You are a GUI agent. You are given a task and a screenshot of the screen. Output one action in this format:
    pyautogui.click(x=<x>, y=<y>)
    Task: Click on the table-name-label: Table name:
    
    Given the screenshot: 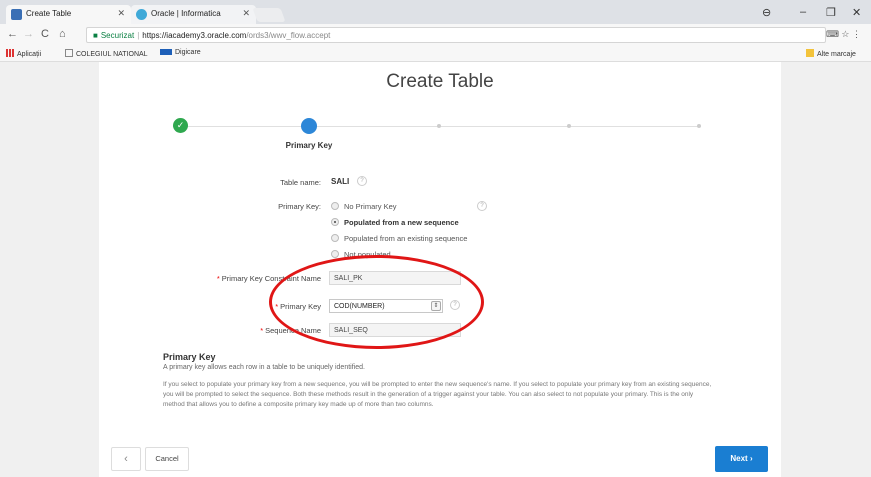 What is the action you would take?
    pyautogui.click(x=300, y=182)
    